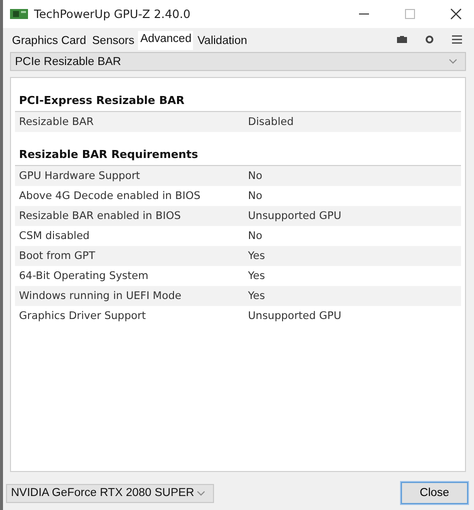  Describe the element at coordinates (83, 316) in the screenshot. I see `row-label: Graphics Driver Support` at that location.